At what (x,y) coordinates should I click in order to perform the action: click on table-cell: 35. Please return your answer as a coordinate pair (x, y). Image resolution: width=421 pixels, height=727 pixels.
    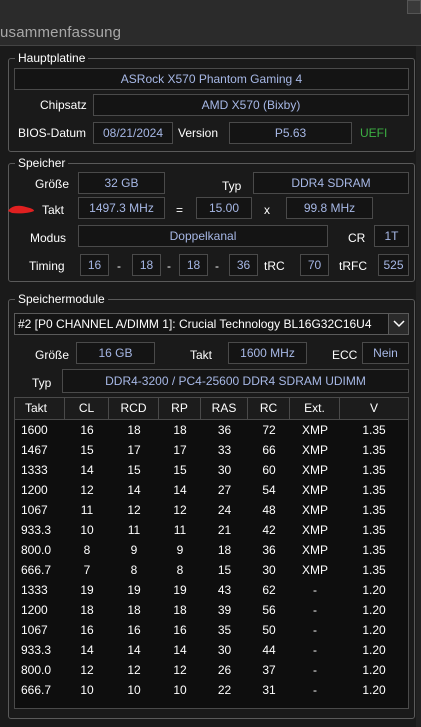
    Looking at the image, I should click on (224, 630).